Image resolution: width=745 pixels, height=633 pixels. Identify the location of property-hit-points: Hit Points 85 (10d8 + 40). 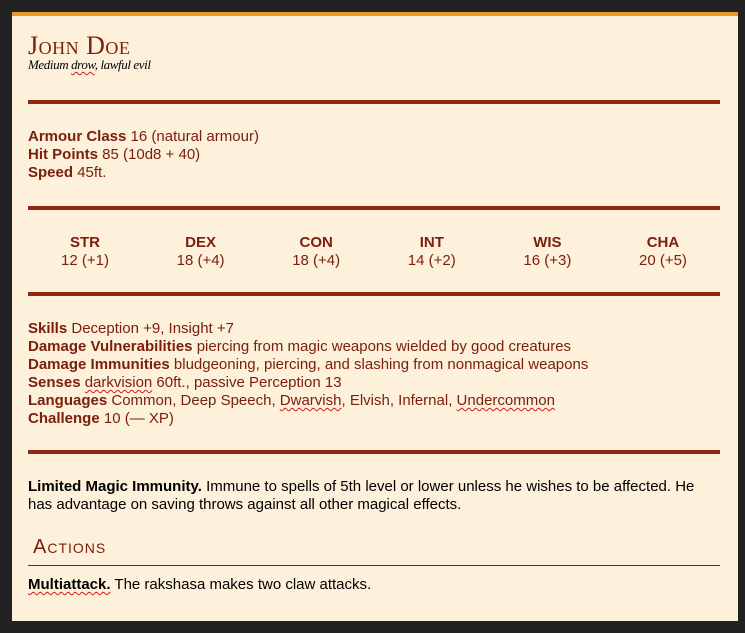
(374, 155).